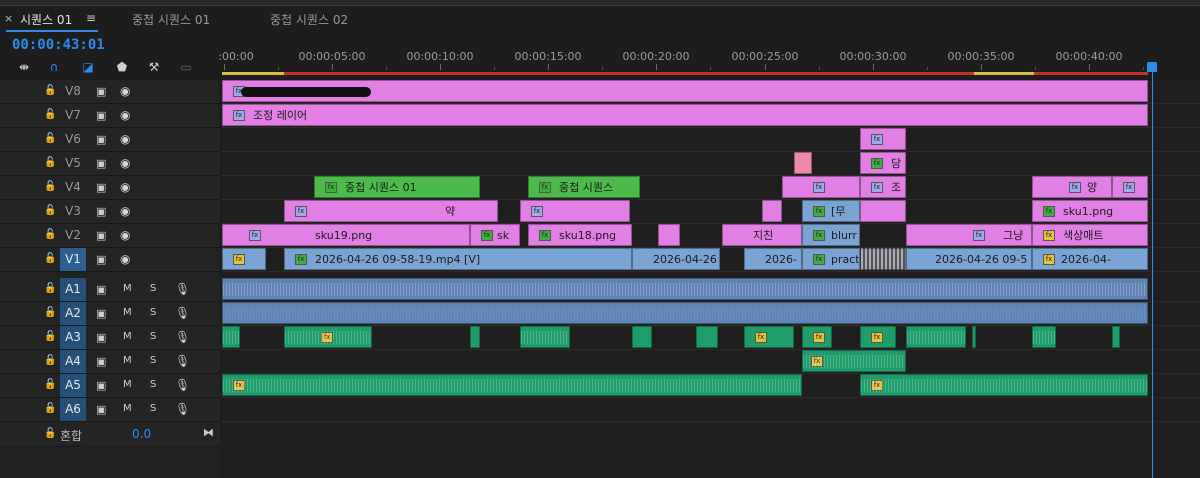  What do you see at coordinates (580, 235) in the screenshot?
I see `clip-v2-sku18: fx sku18.png` at bounding box center [580, 235].